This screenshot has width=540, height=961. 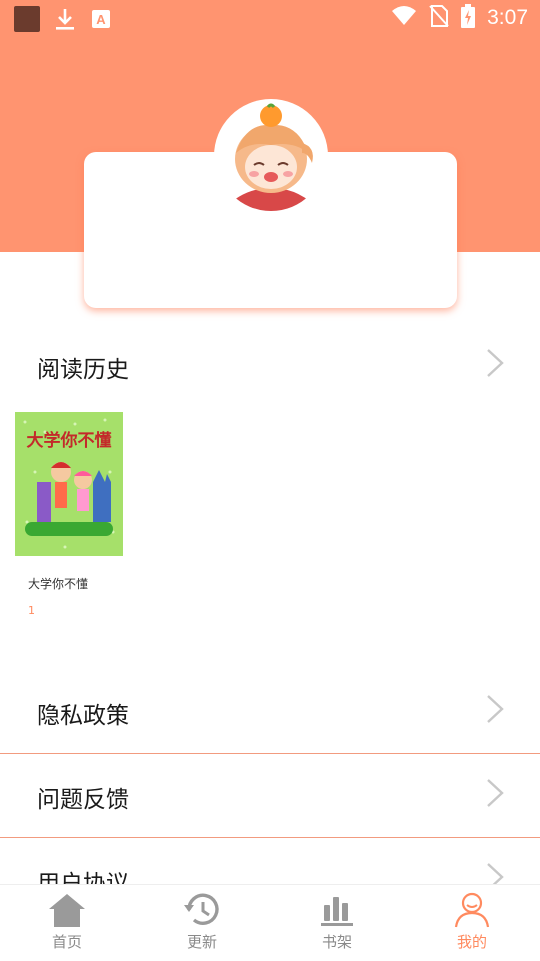 I want to click on status-bar: A 3:07, so click(x=270, y=18).